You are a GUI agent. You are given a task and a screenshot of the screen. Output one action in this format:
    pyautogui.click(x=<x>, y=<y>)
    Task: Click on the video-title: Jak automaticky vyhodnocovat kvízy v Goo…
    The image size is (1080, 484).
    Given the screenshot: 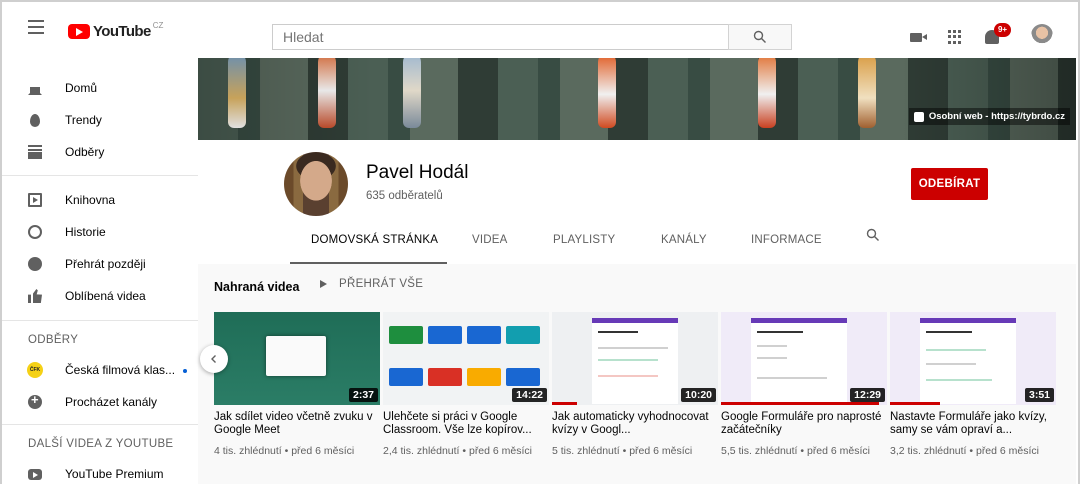 What is the action you would take?
    pyautogui.click(x=635, y=424)
    